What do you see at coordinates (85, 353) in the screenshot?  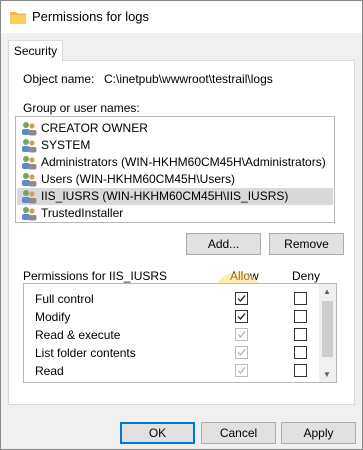 I see `permission-label: List folder contents` at bounding box center [85, 353].